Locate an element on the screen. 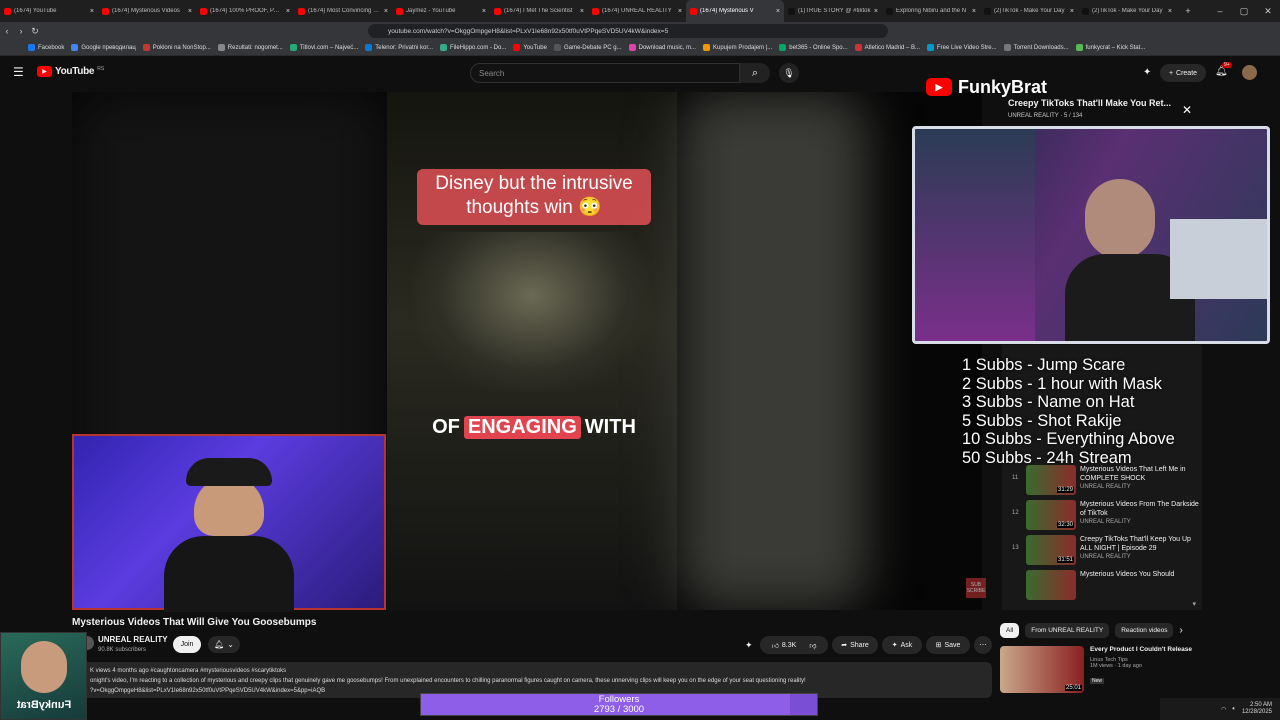 Image resolution: width=1280 pixels, height=720 pixels. playlist-item: Mysterious Videos You Should is located at coordinates (1107, 587).